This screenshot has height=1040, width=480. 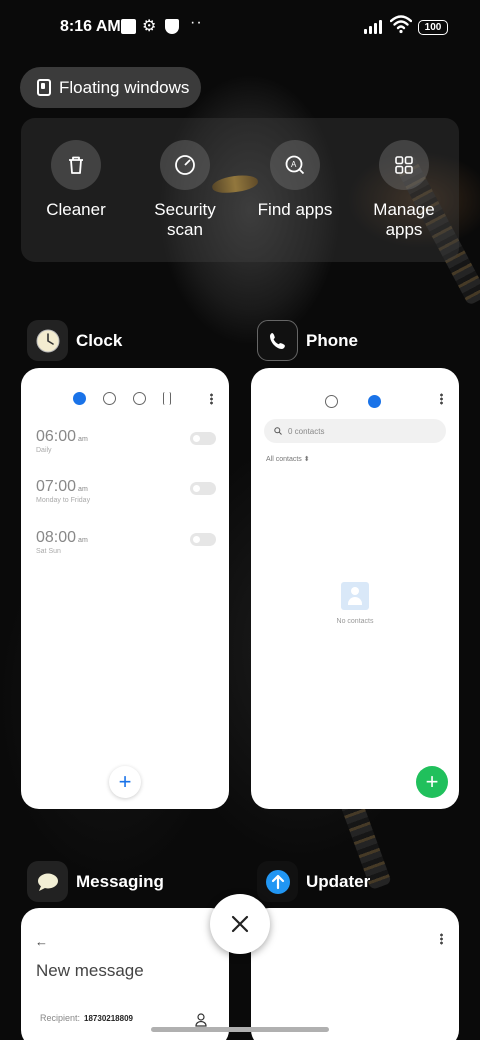 What do you see at coordinates (355, 621) in the screenshot?
I see `empty-state-text: No contacts` at bounding box center [355, 621].